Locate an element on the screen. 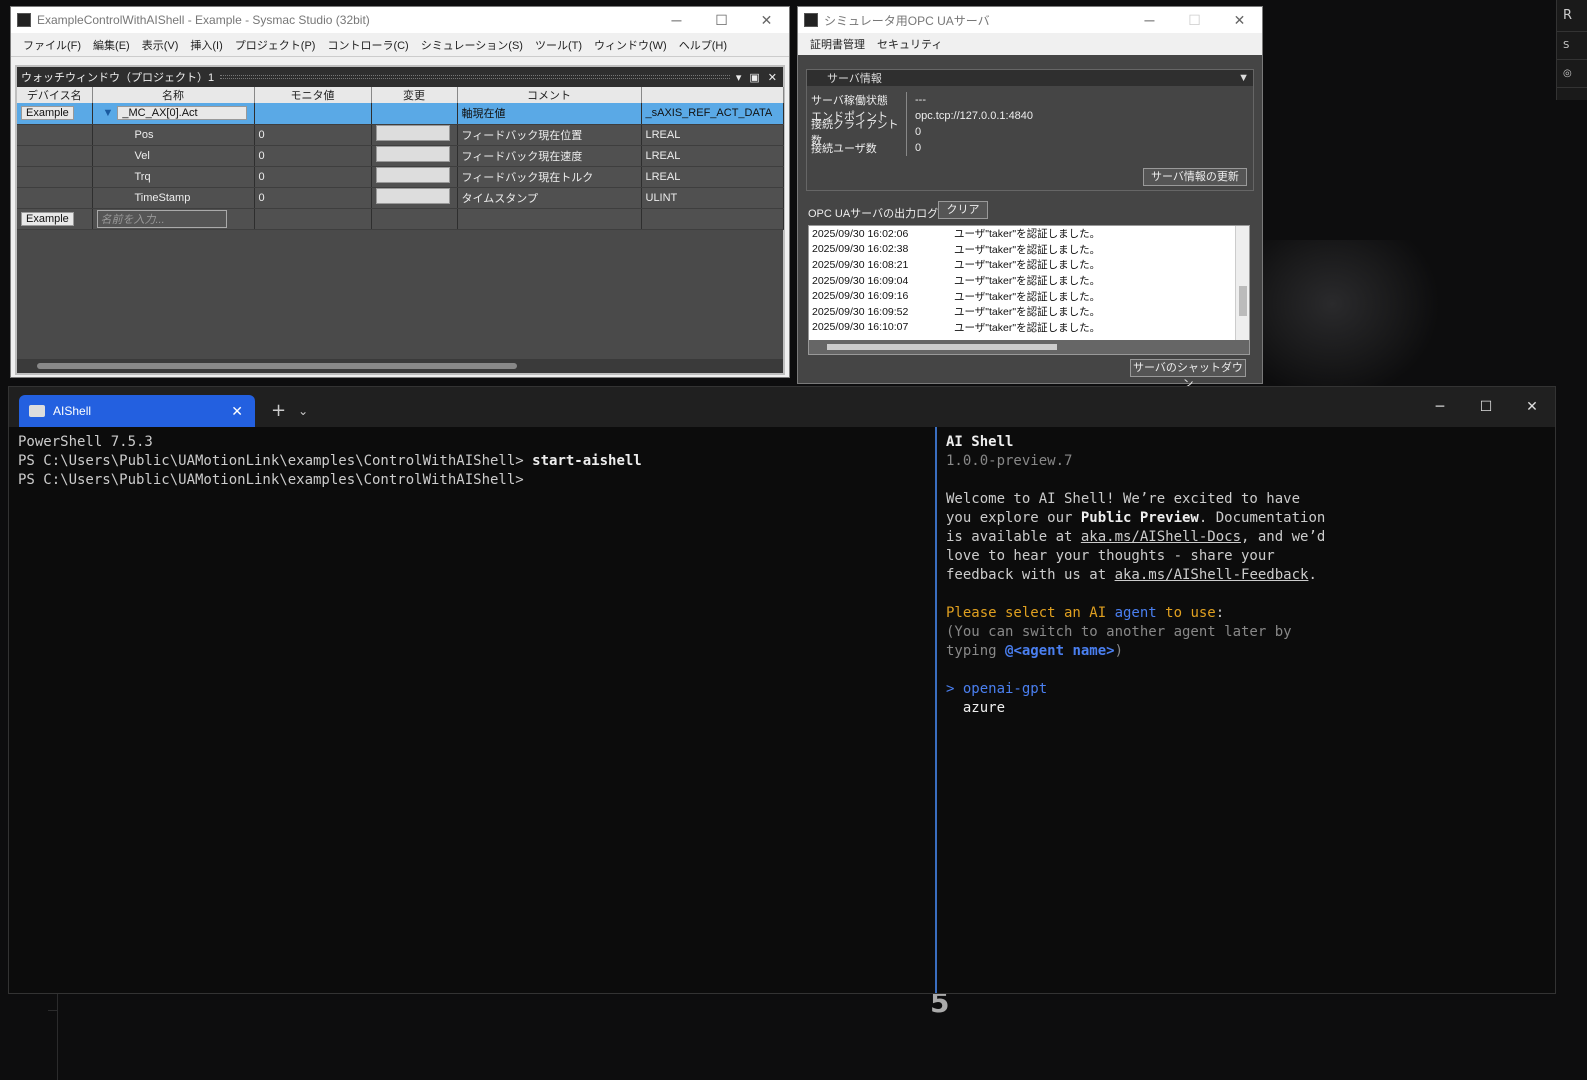 The width and height of the screenshot is (1587, 1080). column-header-monitor: モニタ値 is located at coordinates (313, 95).